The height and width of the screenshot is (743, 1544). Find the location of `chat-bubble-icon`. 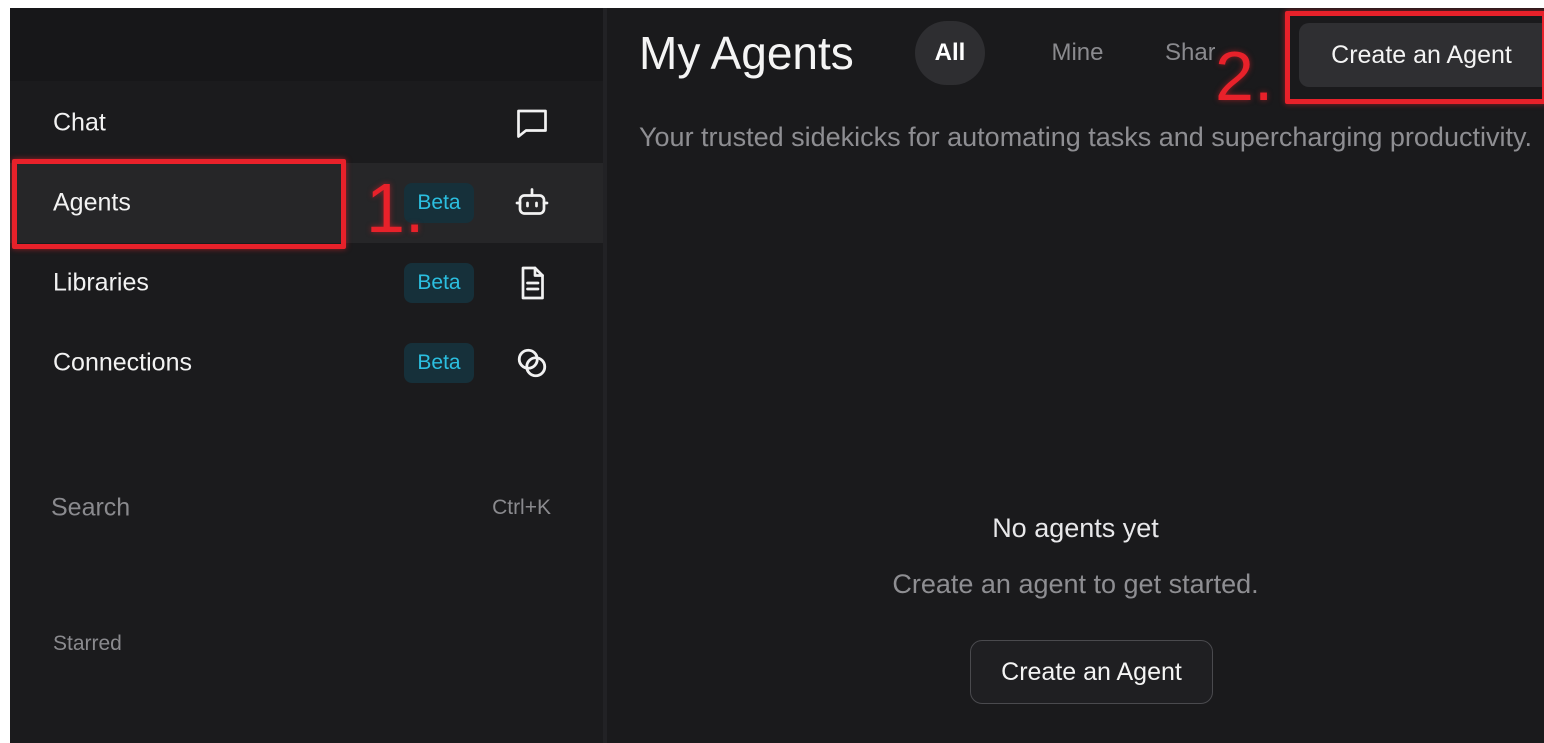

chat-bubble-icon is located at coordinates (532, 123).